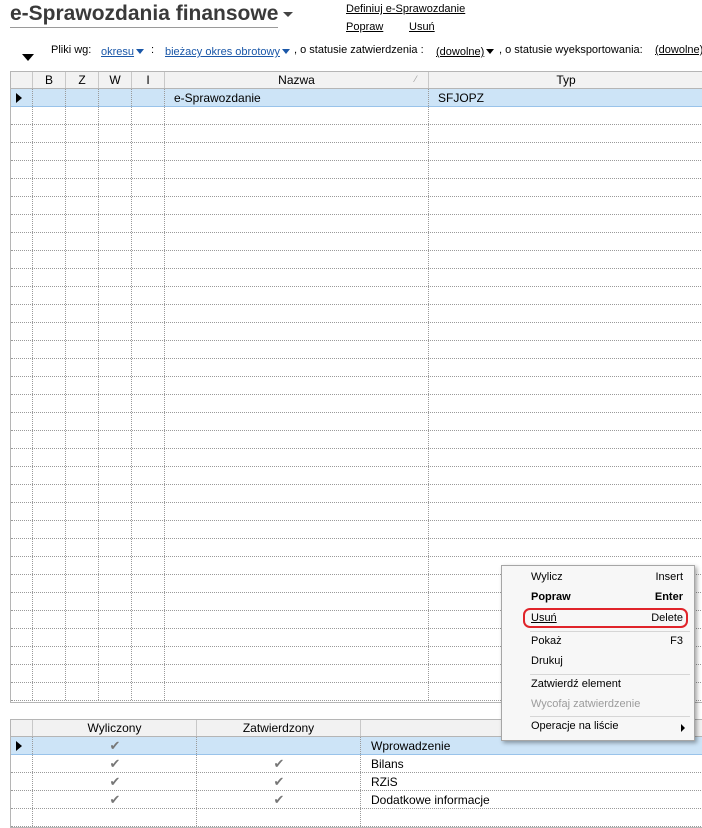 This screenshot has width=702, height=828. What do you see at coordinates (405, 9) in the screenshot?
I see `define-report-link: Definiuj e-Sprawozdanie` at bounding box center [405, 9].